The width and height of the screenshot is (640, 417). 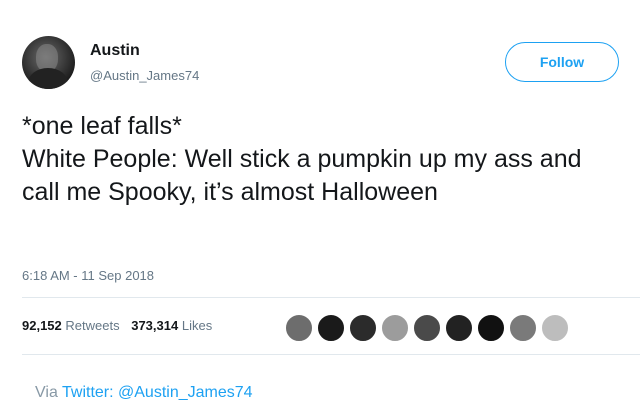 What do you see at coordinates (48, 62) in the screenshot?
I see `avatar` at bounding box center [48, 62].